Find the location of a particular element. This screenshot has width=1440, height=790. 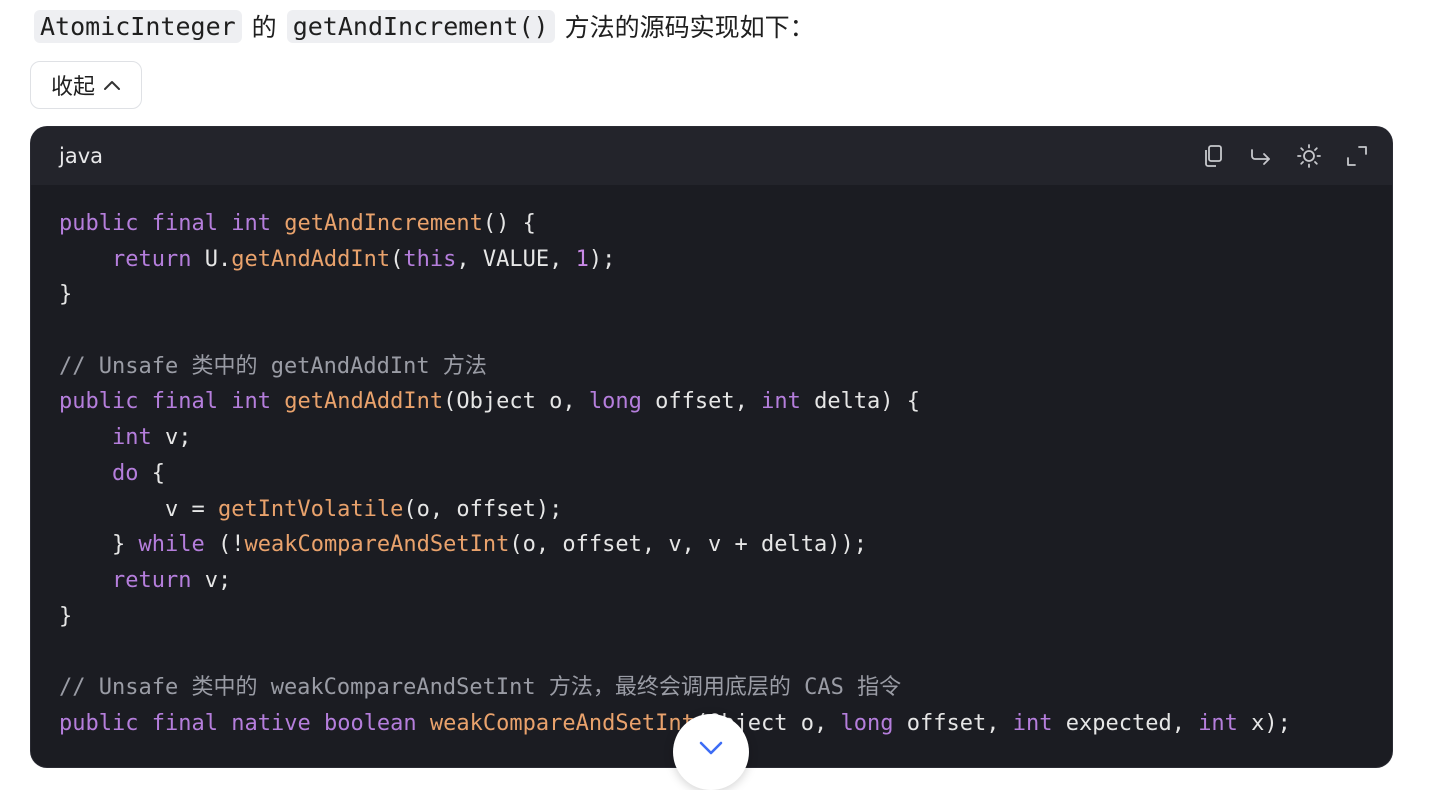

code-token: ( is located at coordinates (397, 259).